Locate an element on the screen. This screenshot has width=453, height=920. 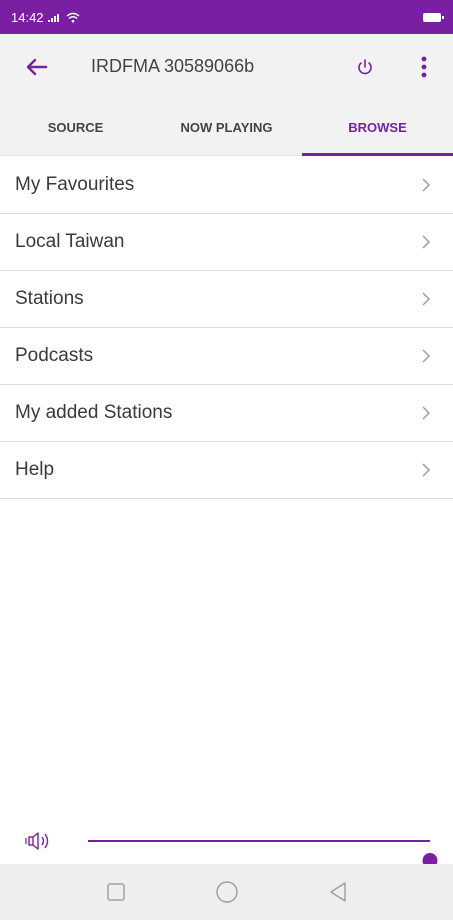
volume-control is located at coordinates (226, 844).